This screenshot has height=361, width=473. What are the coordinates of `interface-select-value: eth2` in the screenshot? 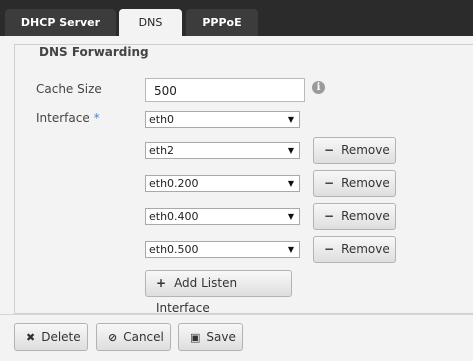 It's located at (162, 150).